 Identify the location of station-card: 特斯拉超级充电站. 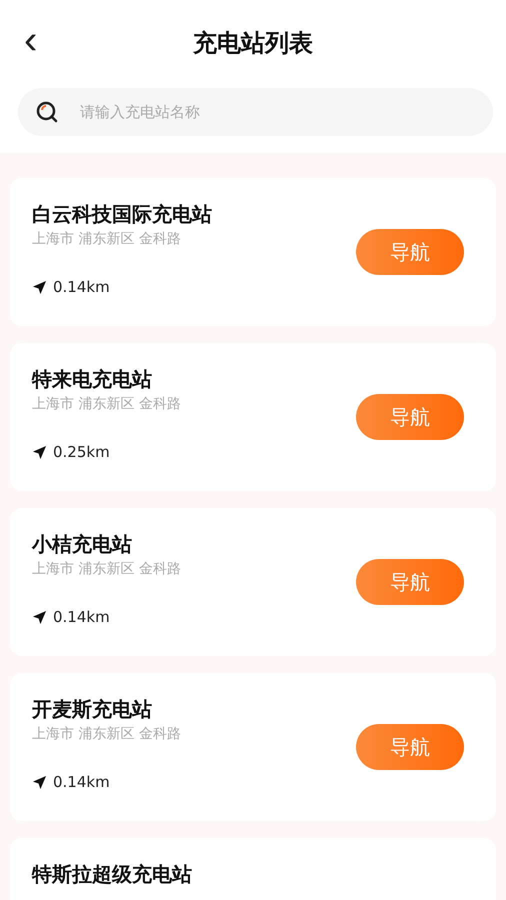
(253, 869).